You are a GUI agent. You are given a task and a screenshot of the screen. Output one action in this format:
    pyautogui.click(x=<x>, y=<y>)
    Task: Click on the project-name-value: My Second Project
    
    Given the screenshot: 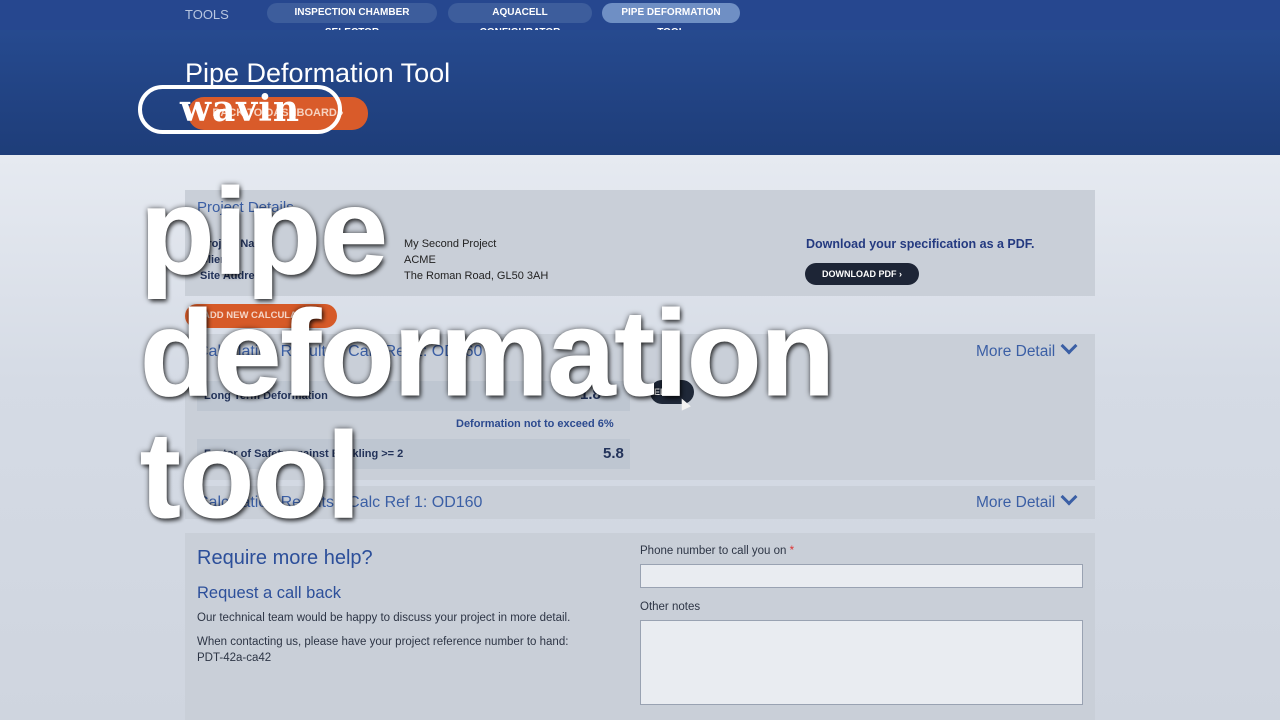 What is the action you would take?
    pyautogui.click(x=450, y=244)
    